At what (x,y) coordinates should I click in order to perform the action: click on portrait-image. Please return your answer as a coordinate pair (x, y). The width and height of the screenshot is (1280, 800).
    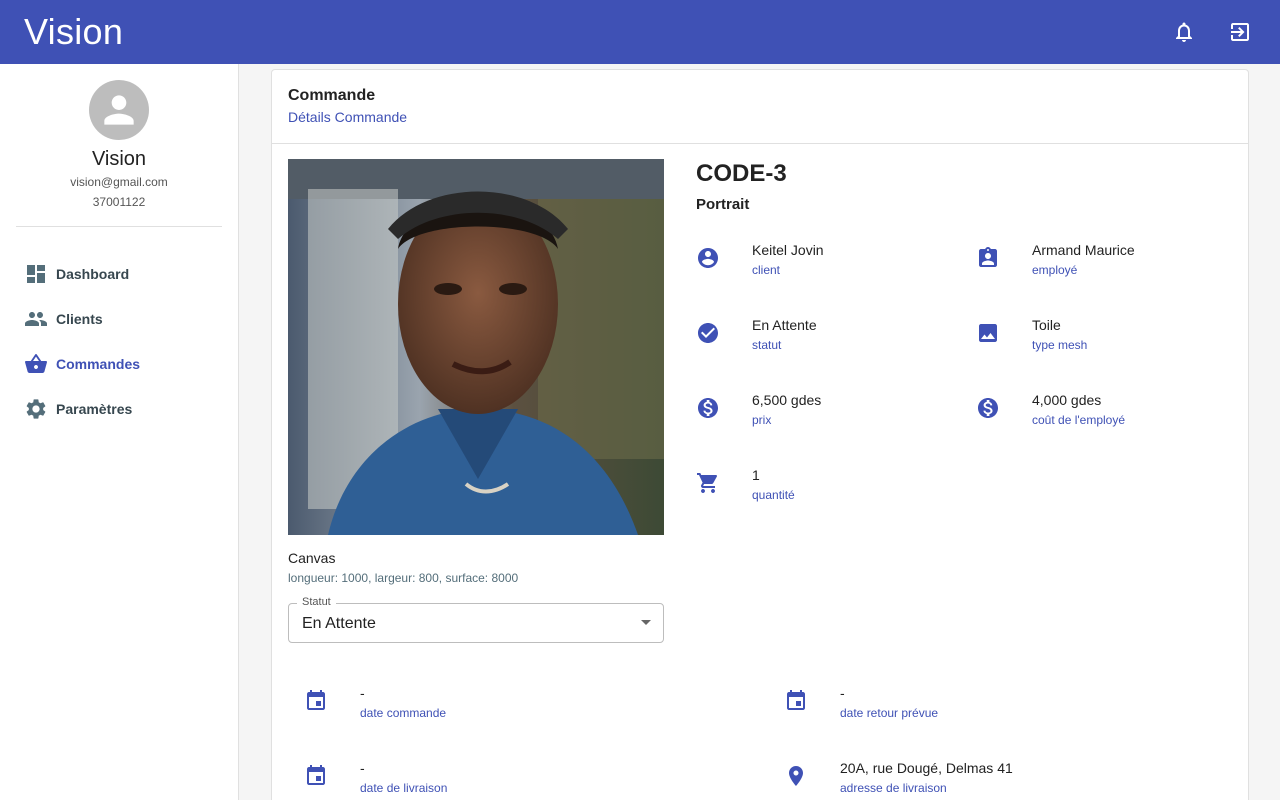
    Looking at the image, I should click on (476, 347).